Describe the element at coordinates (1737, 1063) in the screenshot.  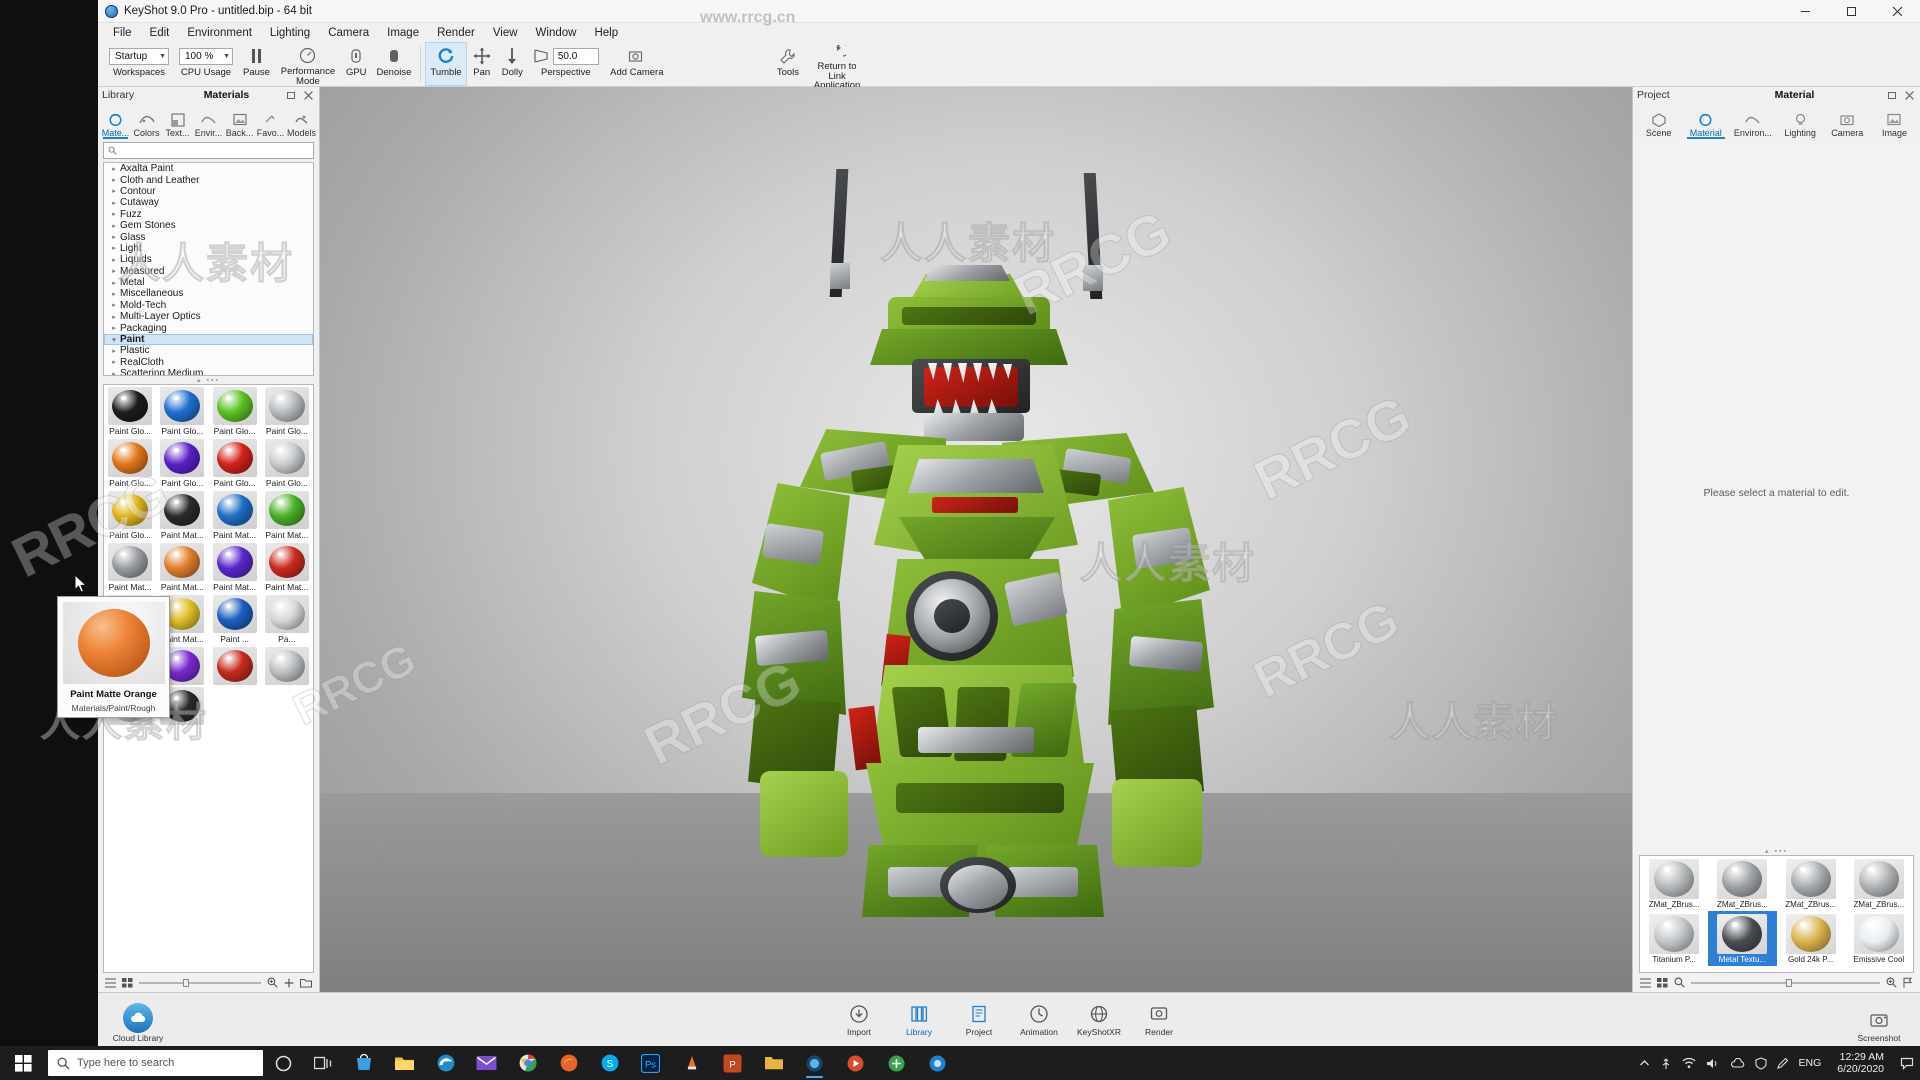
I see `cloud-icon` at that location.